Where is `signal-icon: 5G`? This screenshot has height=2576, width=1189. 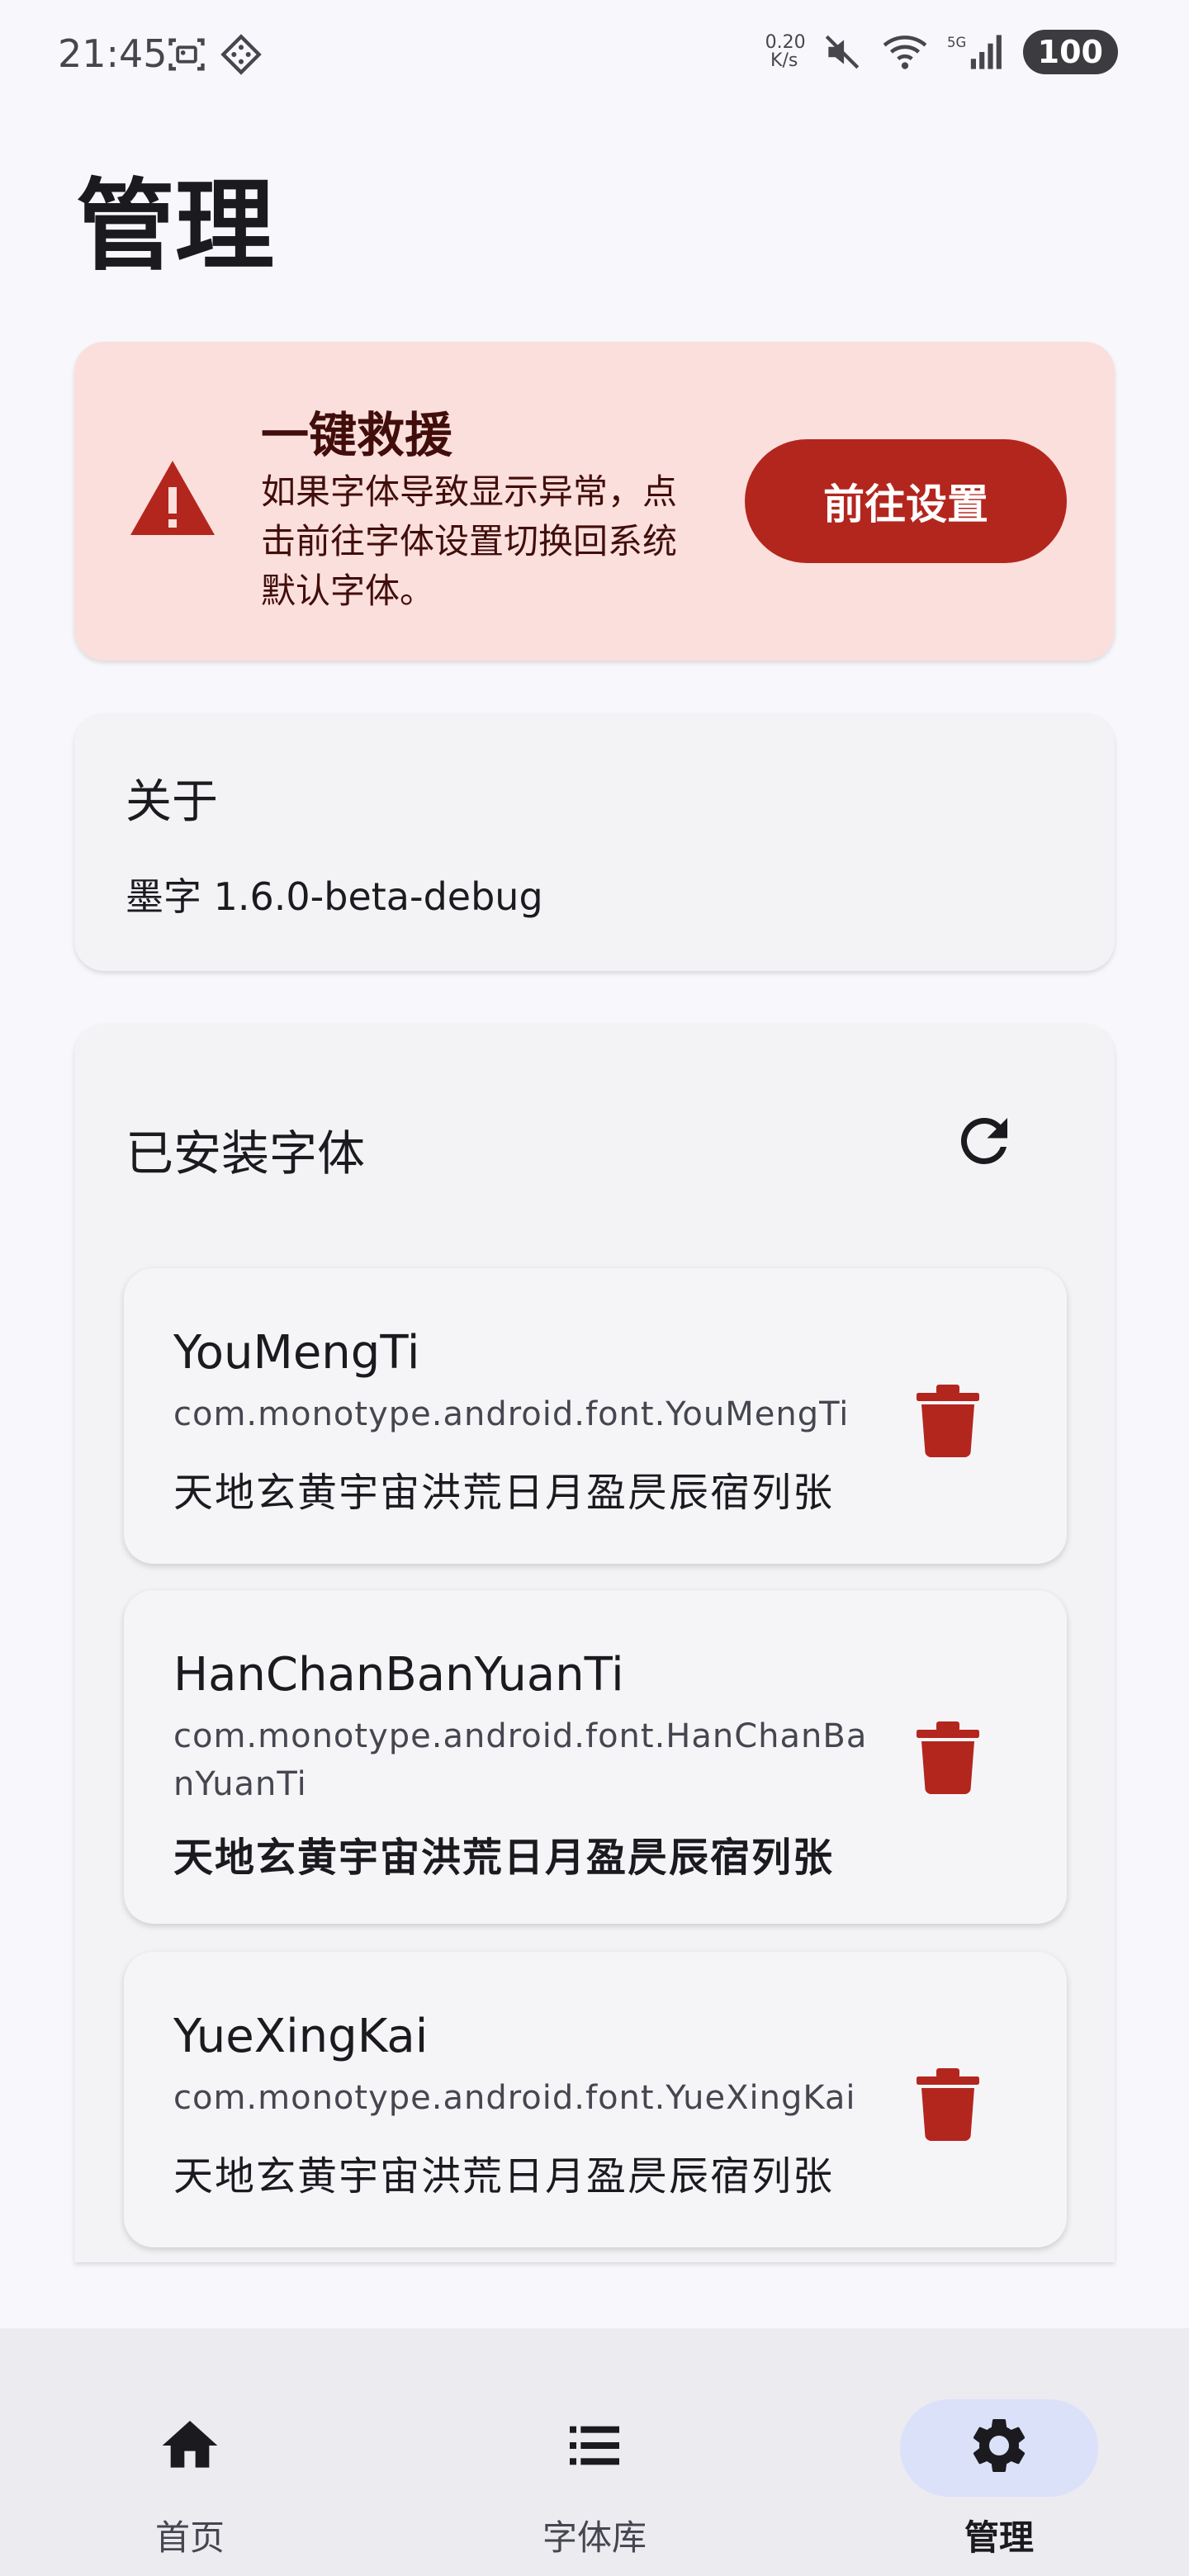 signal-icon: 5G is located at coordinates (974, 52).